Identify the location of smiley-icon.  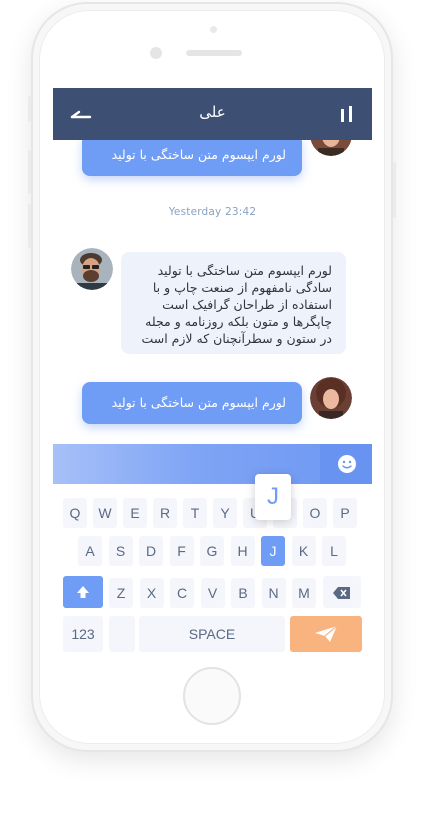
(347, 464).